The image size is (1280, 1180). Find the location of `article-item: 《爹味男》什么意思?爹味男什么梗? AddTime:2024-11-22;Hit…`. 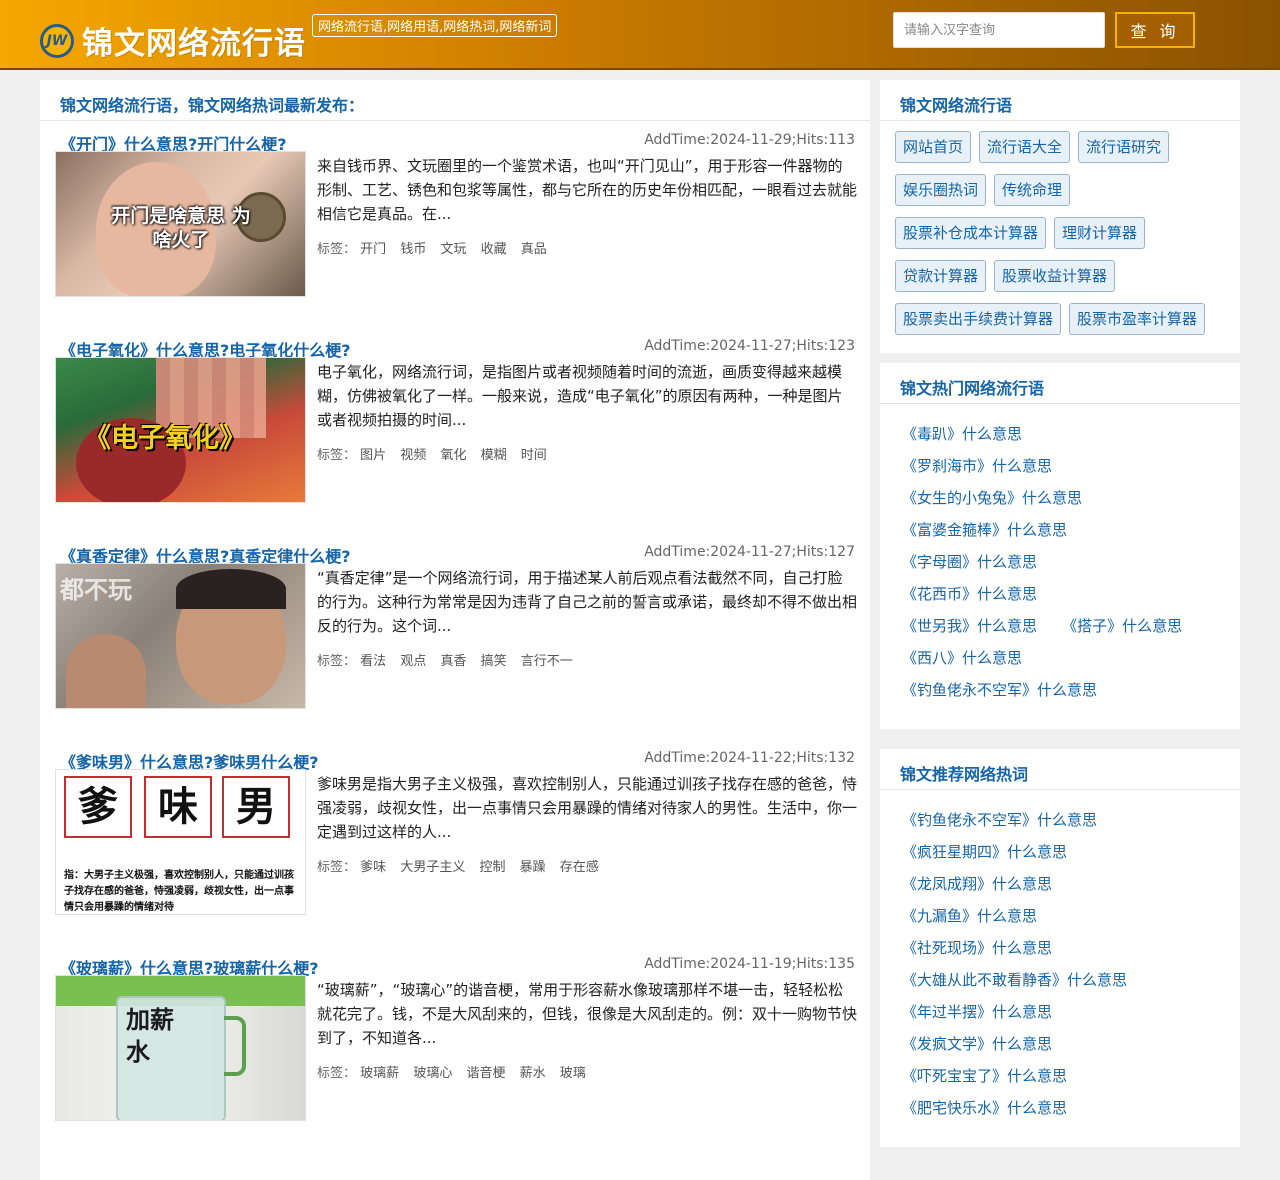

article-item: 《爹味男》什么意思?爹味男什么梗? AddTime:2024-11-22;Hit… is located at coordinates (455, 842).